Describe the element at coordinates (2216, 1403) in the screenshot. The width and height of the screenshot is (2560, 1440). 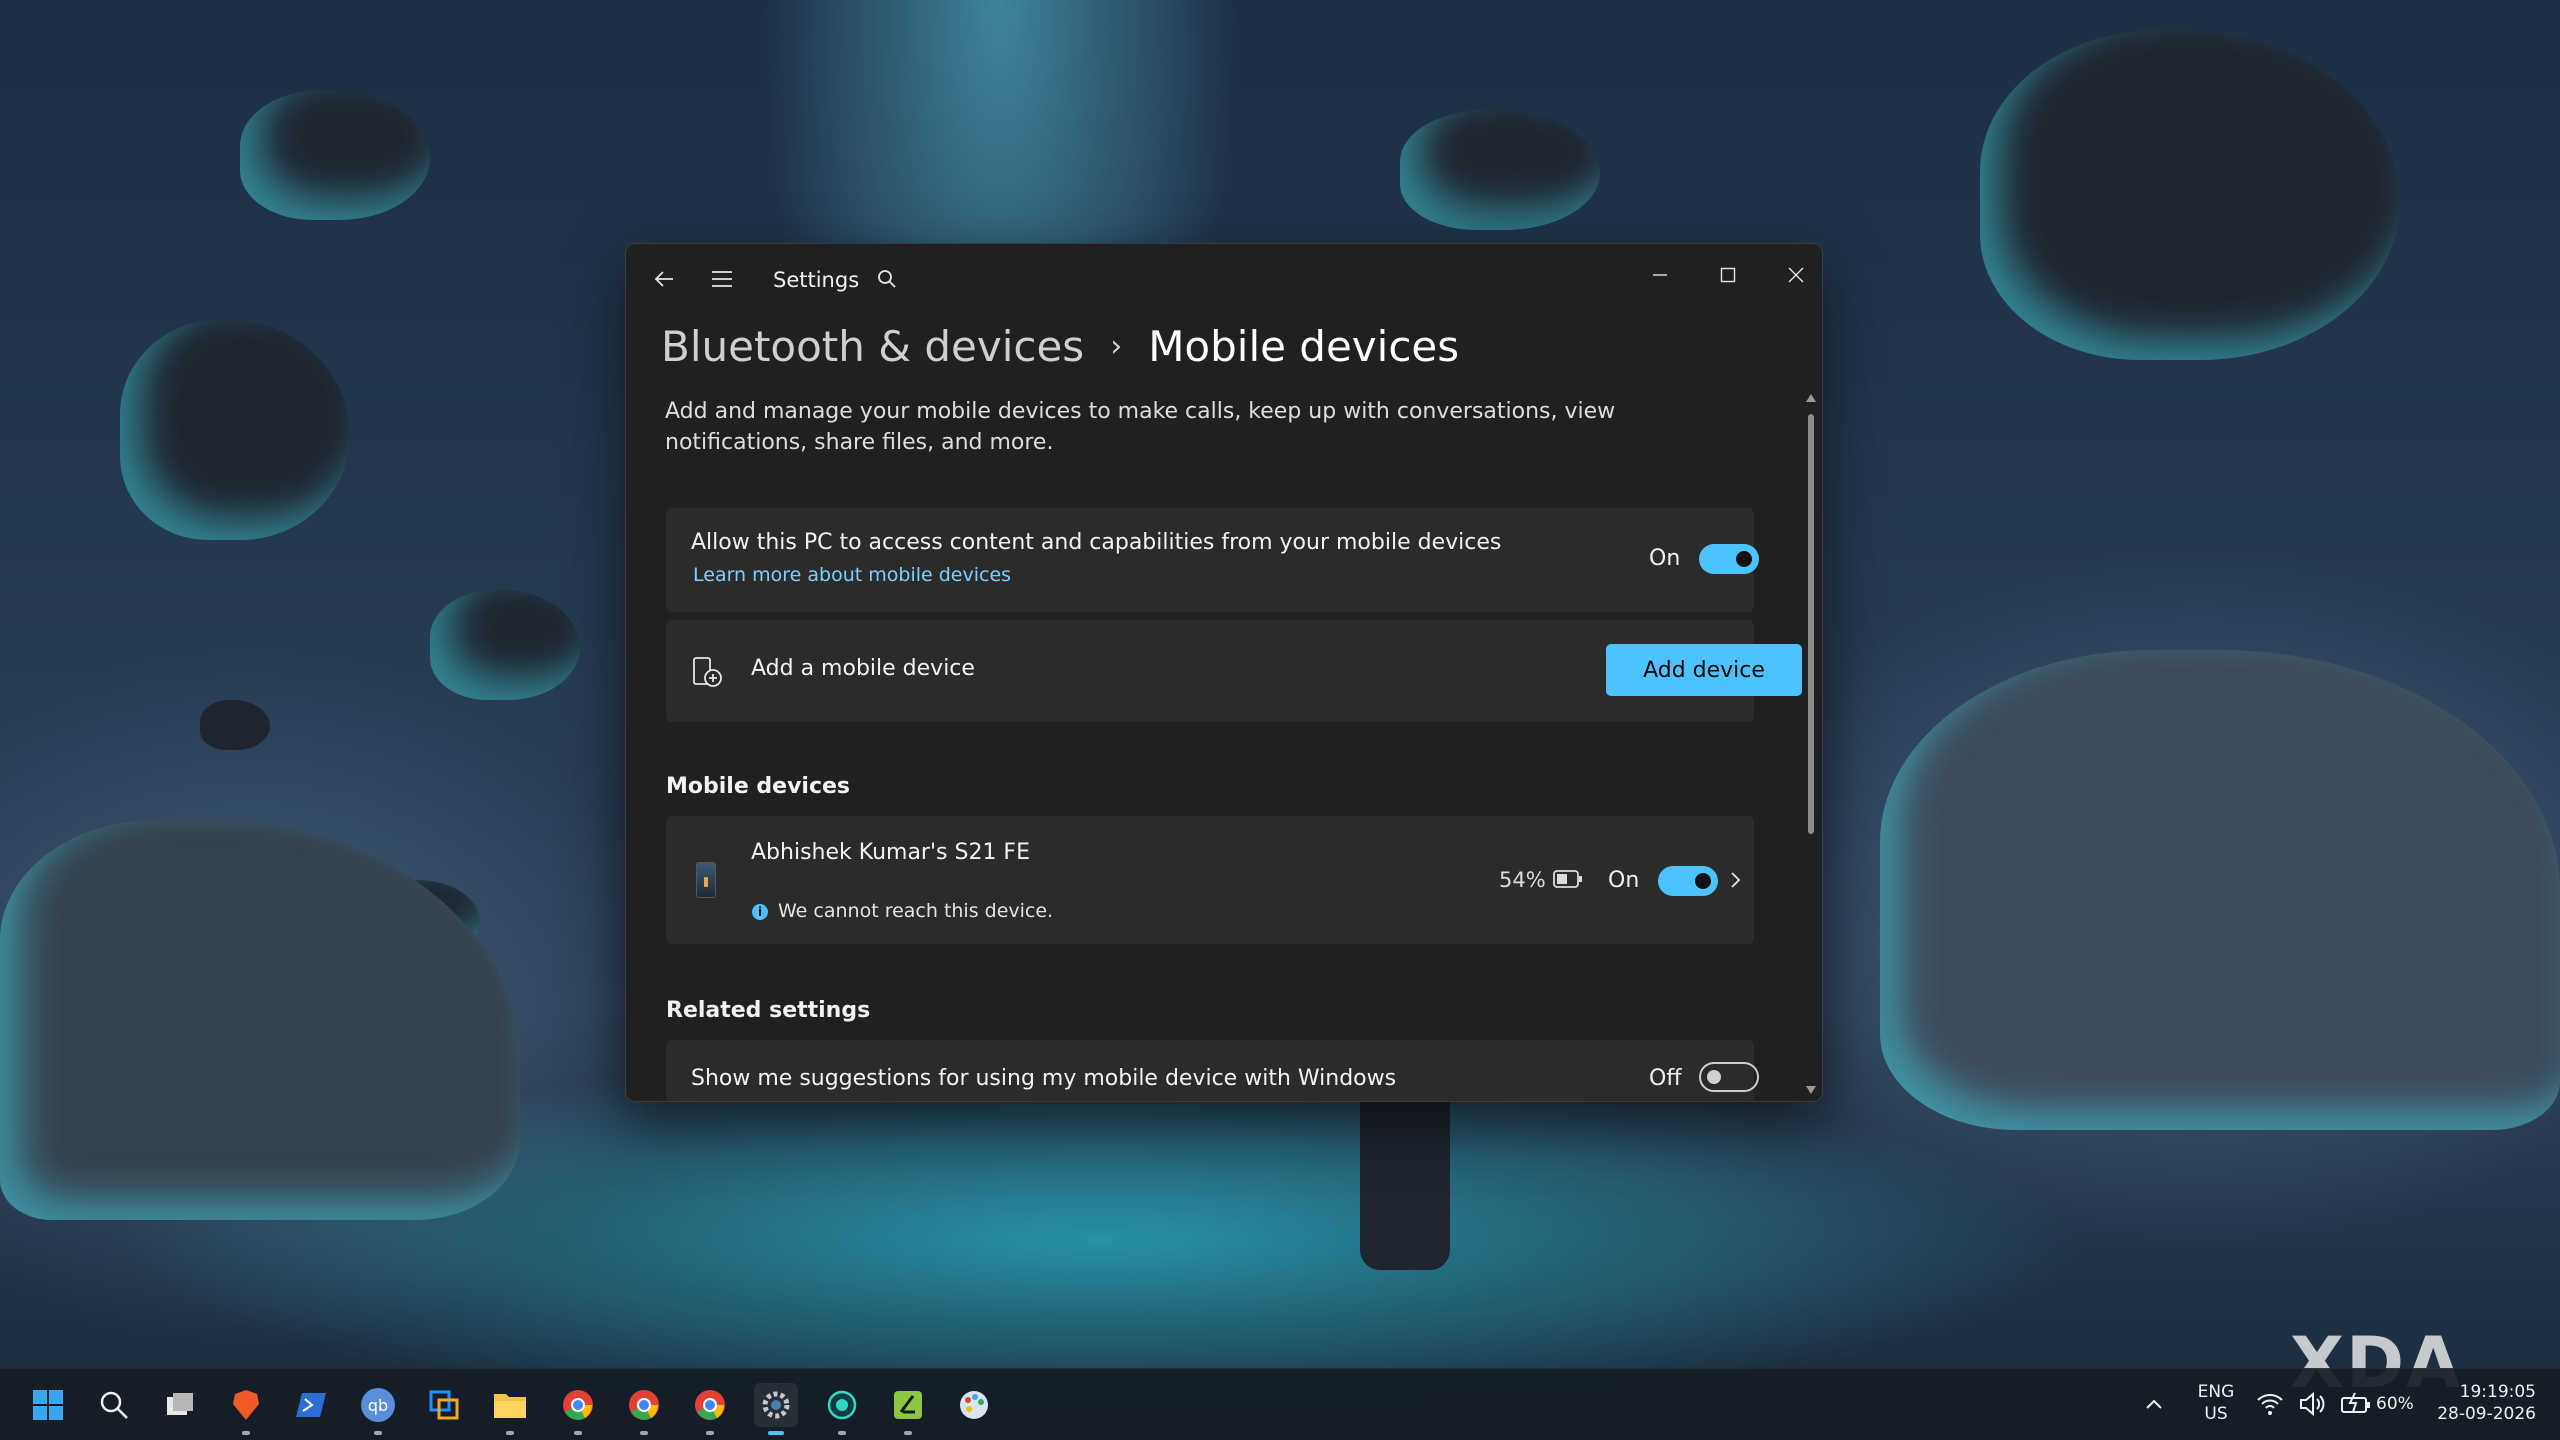
I see `input-language: ENG US` at that location.